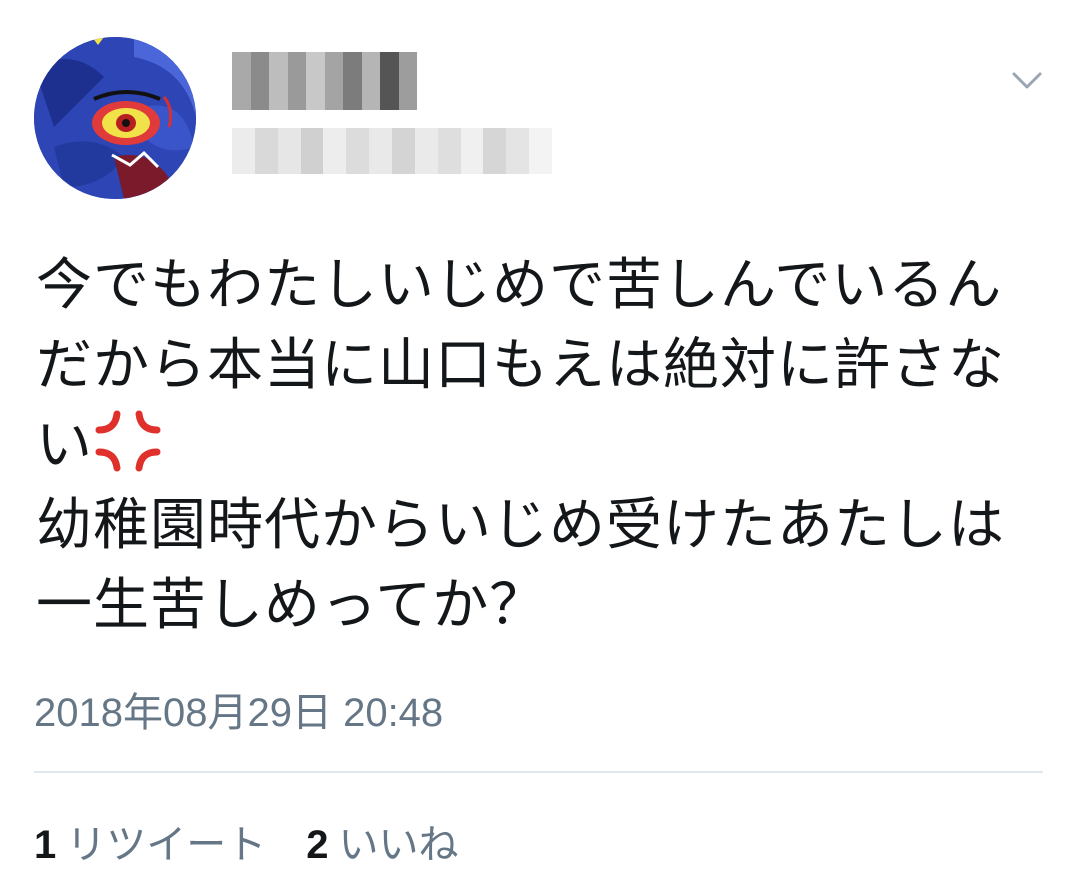 This screenshot has height=888, width=1077. I want to click on retweet-stat: 1 リツイート, so click(150, 841).